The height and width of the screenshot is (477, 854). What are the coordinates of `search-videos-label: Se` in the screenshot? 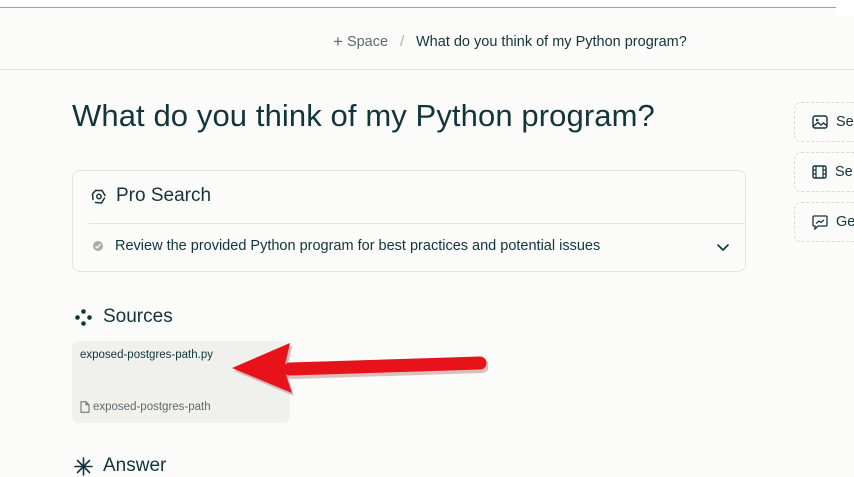 It's located at (844, 172).